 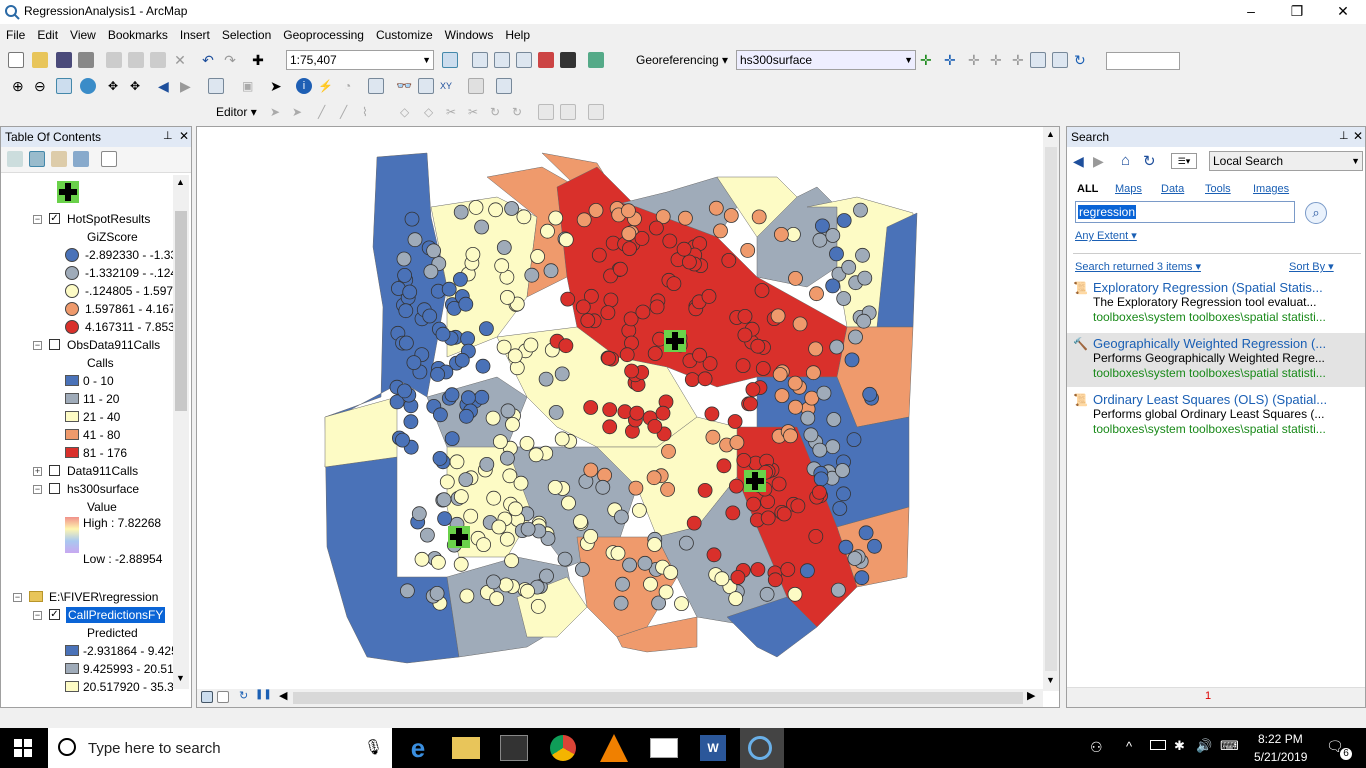 I want to click on georef-layer-select: hs300surface ▼, so click(x=826, y=60).